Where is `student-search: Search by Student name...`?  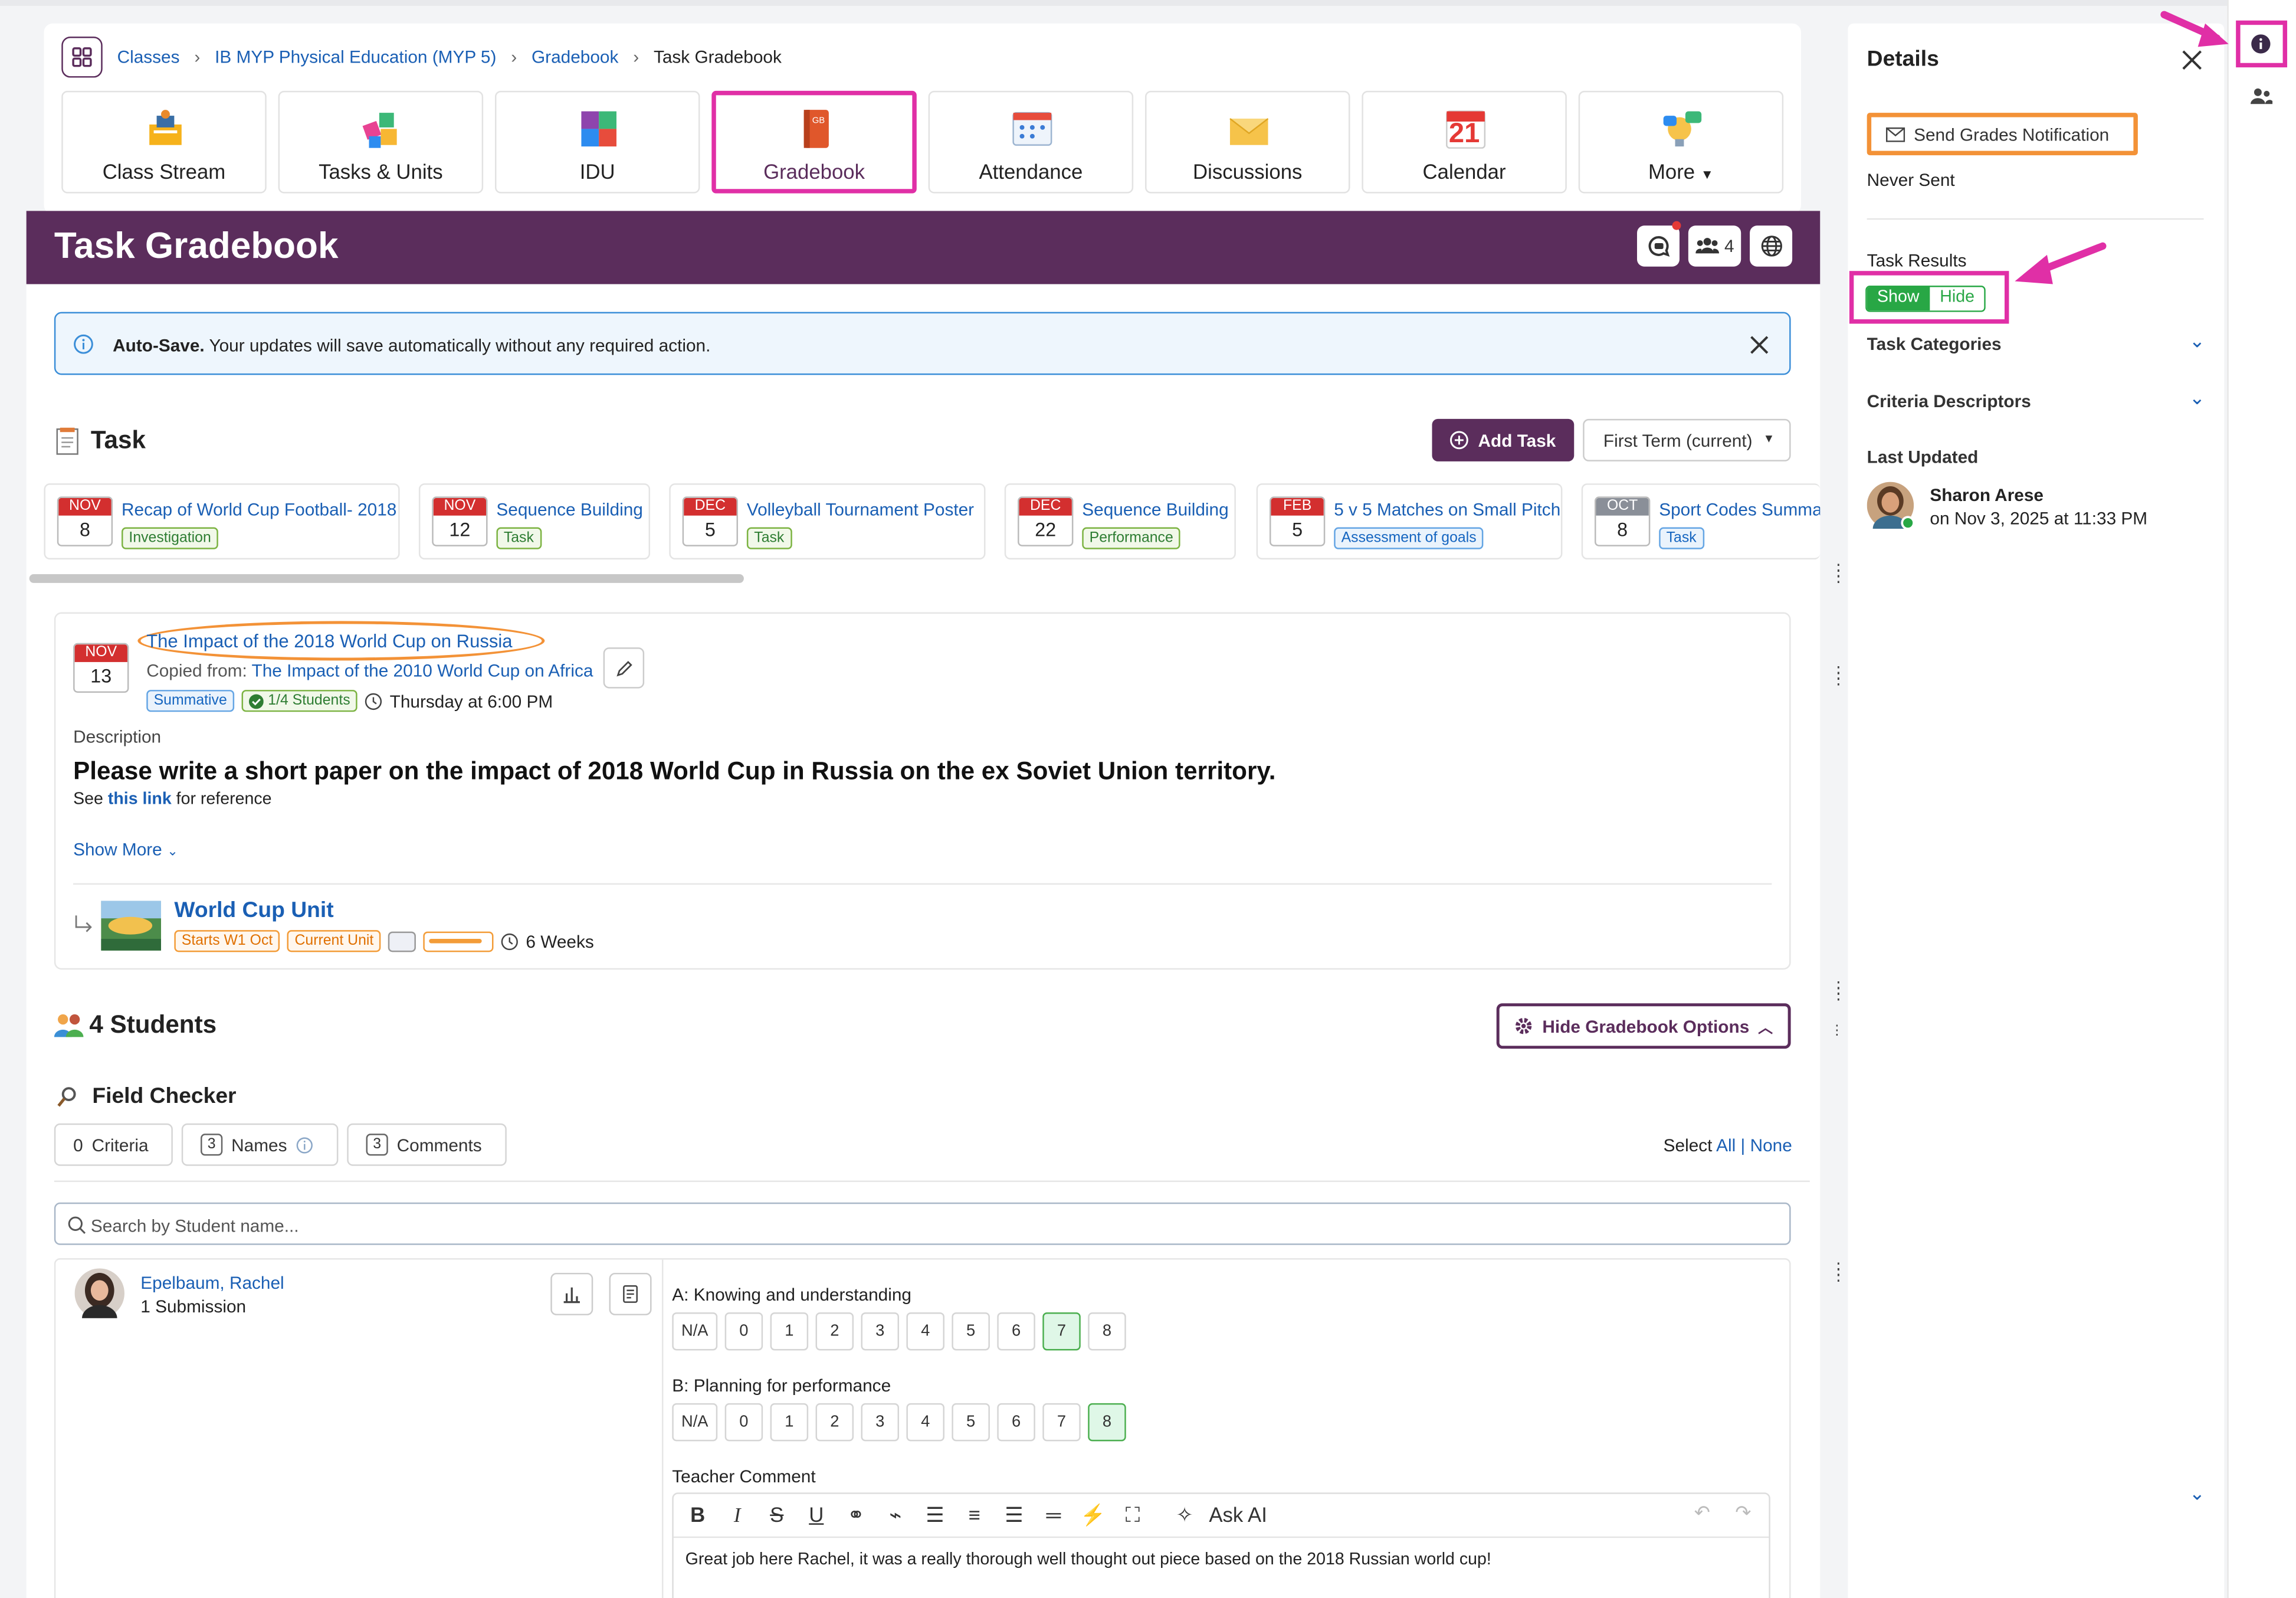
student-search: Search by Student name... is located at coordinates (922, 1223).